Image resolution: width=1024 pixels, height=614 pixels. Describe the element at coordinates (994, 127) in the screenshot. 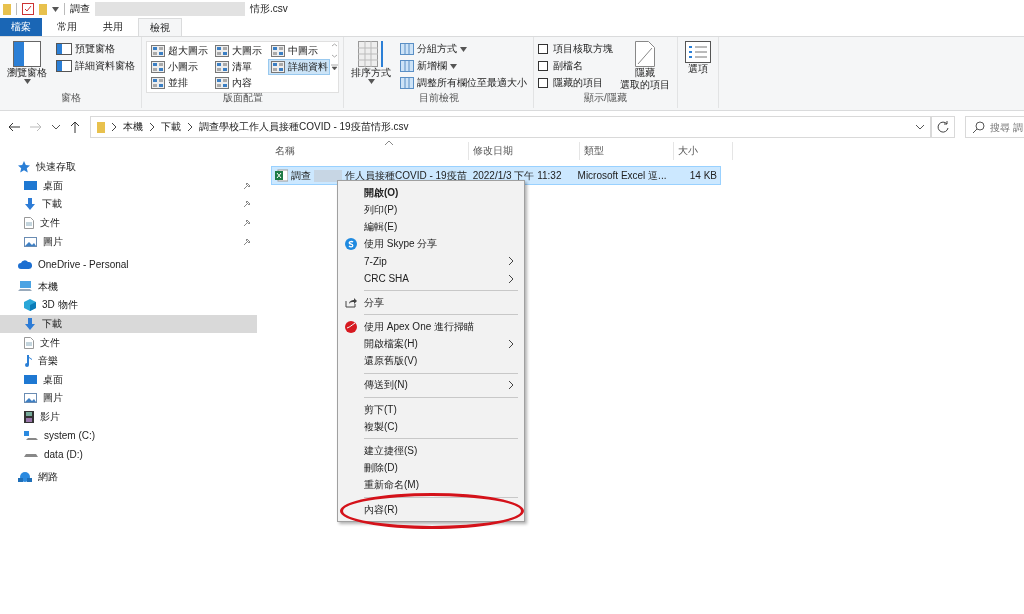

I see `search-field: 搜尋 調` at that location.